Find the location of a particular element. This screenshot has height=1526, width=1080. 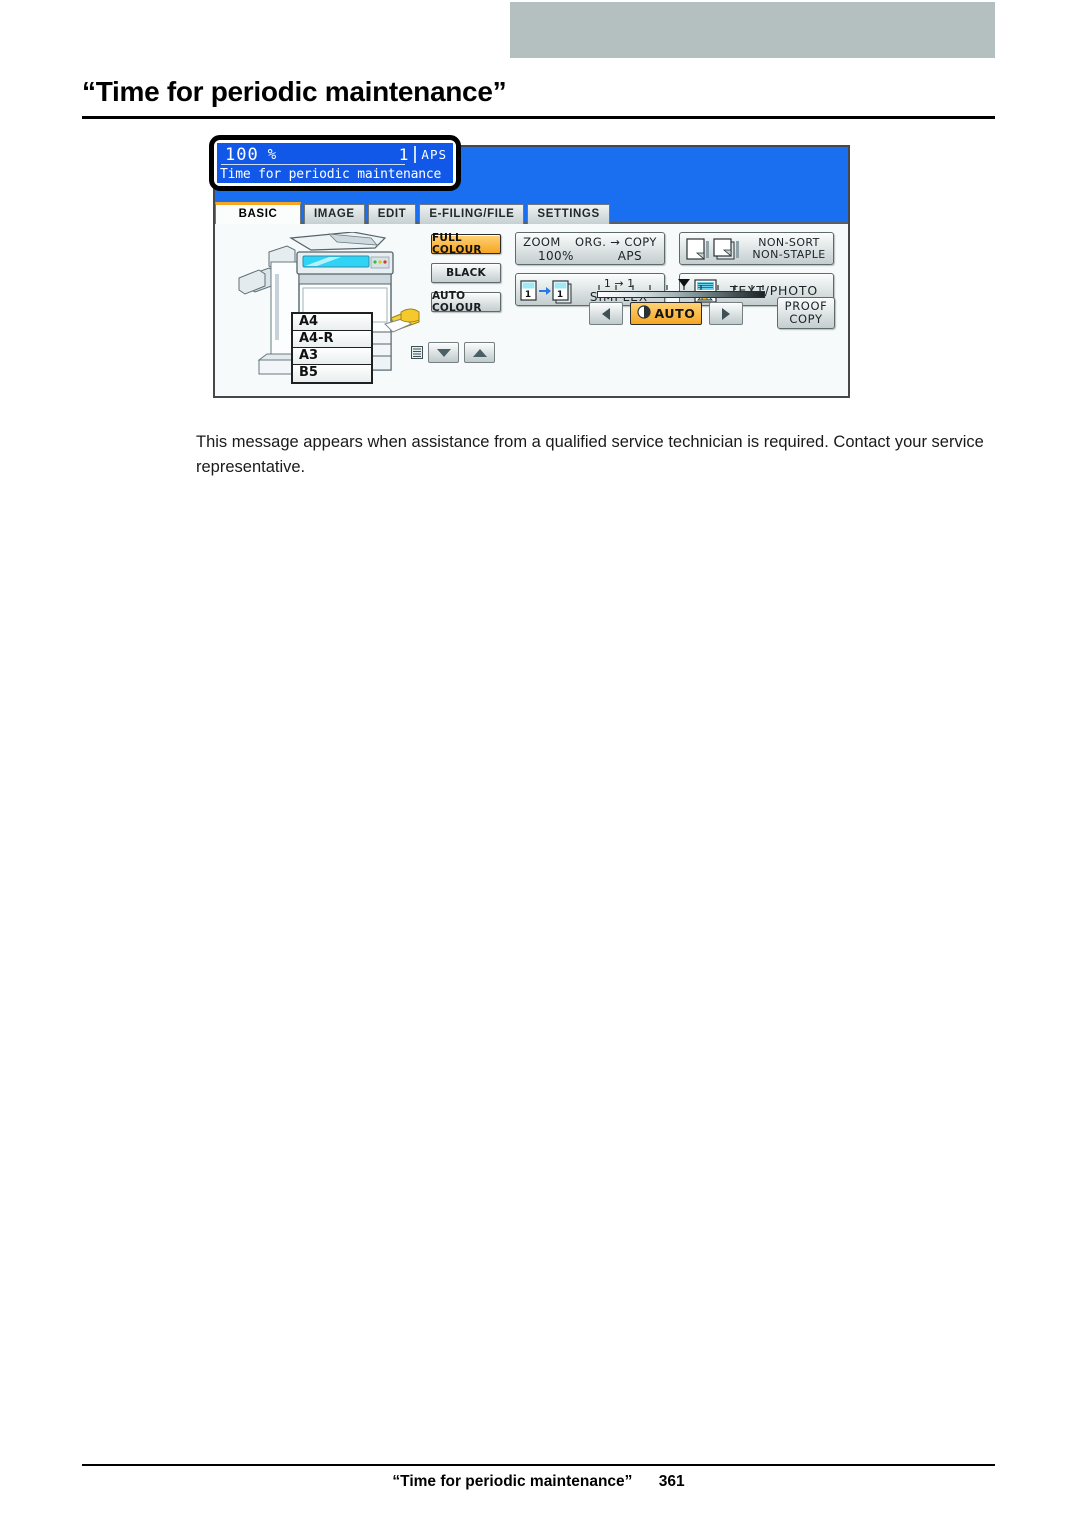

density-buttons-row: AUTO is located at coordinates (666, 313).